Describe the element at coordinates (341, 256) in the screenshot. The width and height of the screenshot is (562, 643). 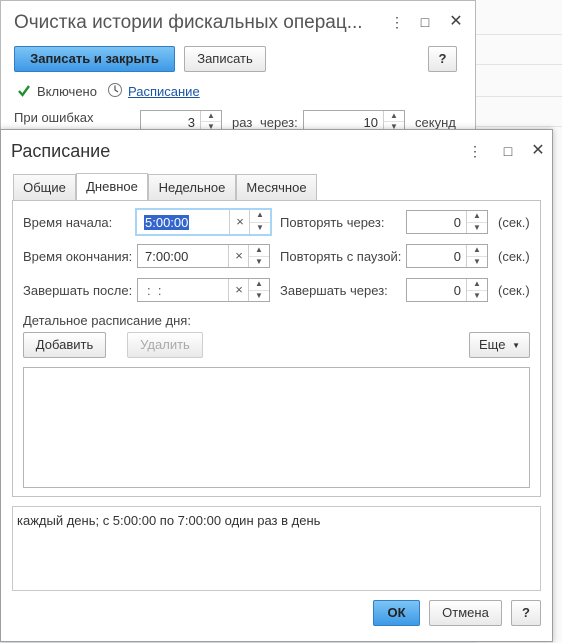
I see `repeat-pause-label: Повторять с паузой:` at that location.